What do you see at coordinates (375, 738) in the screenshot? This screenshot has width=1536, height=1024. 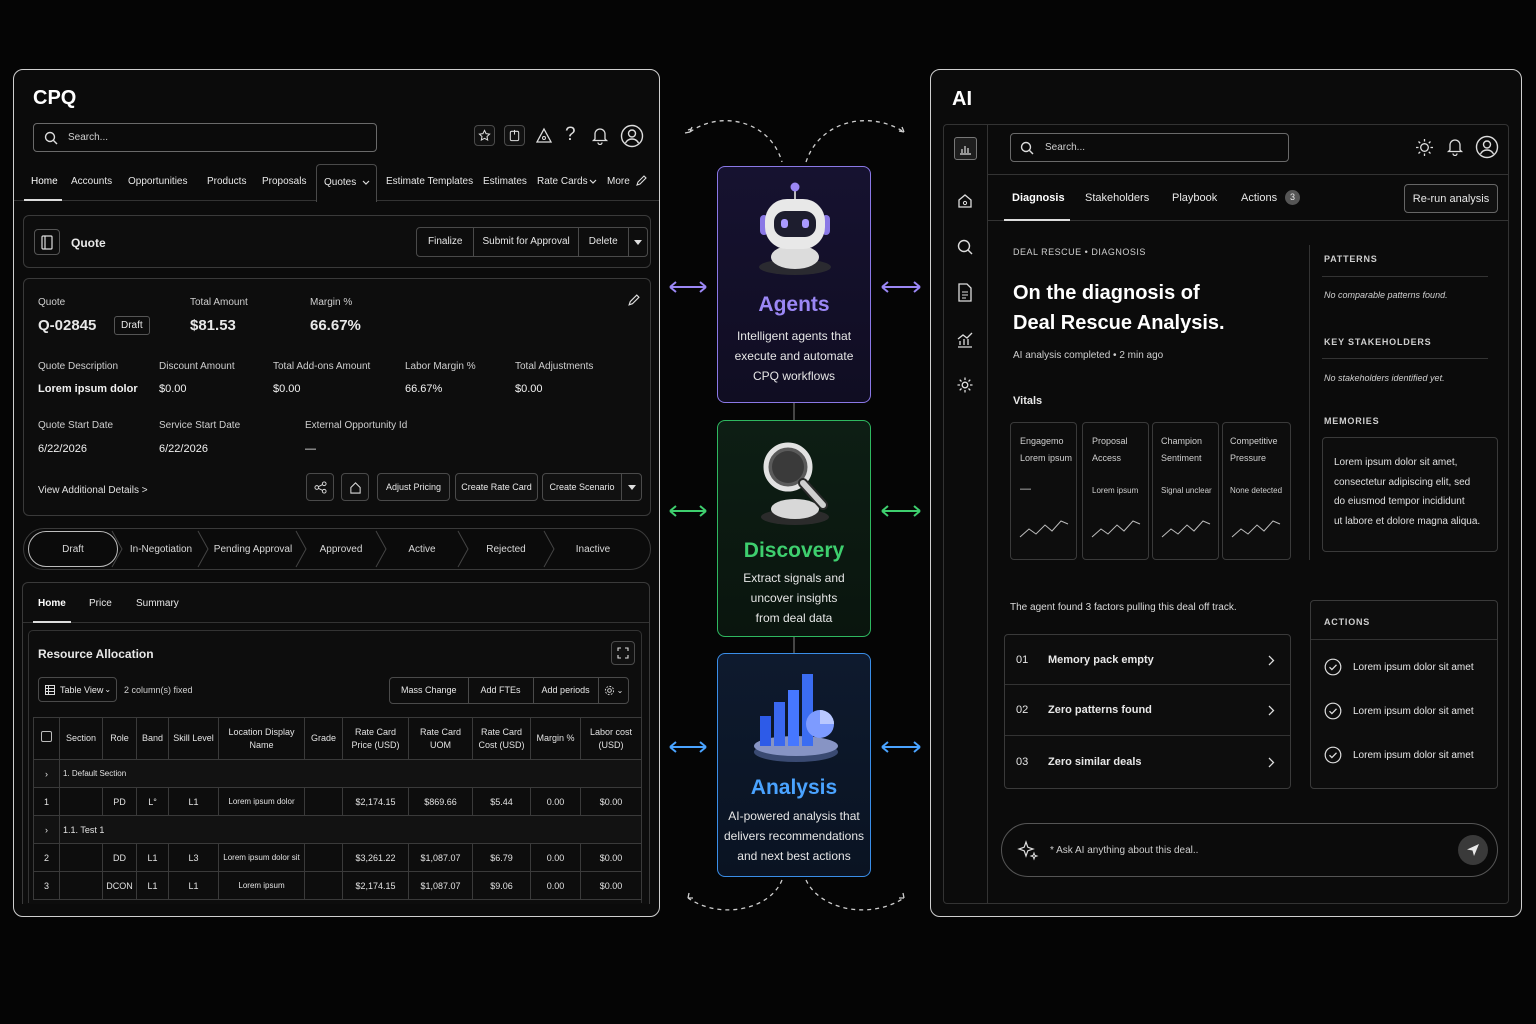 I see `col-rate-card-price: Rate Card Price (USD)` at bounding box center [375, 738].